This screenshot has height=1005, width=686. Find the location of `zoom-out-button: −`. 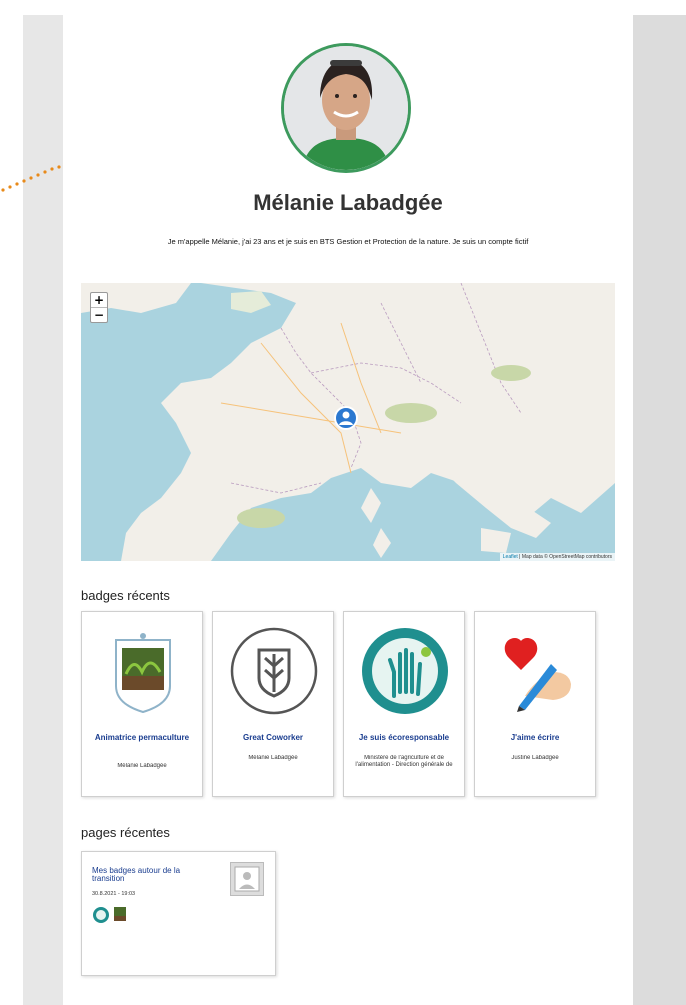

zoom-out-button: − is located at coordinates (99, 314).